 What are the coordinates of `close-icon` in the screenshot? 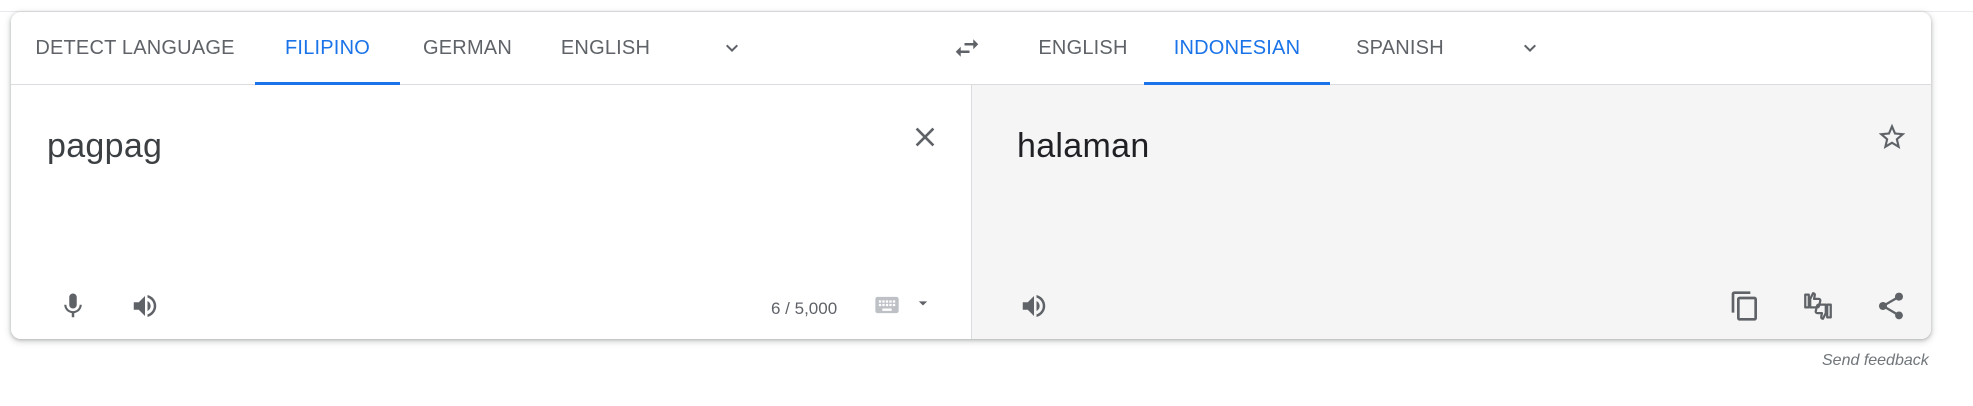 It's located at (925, 137).